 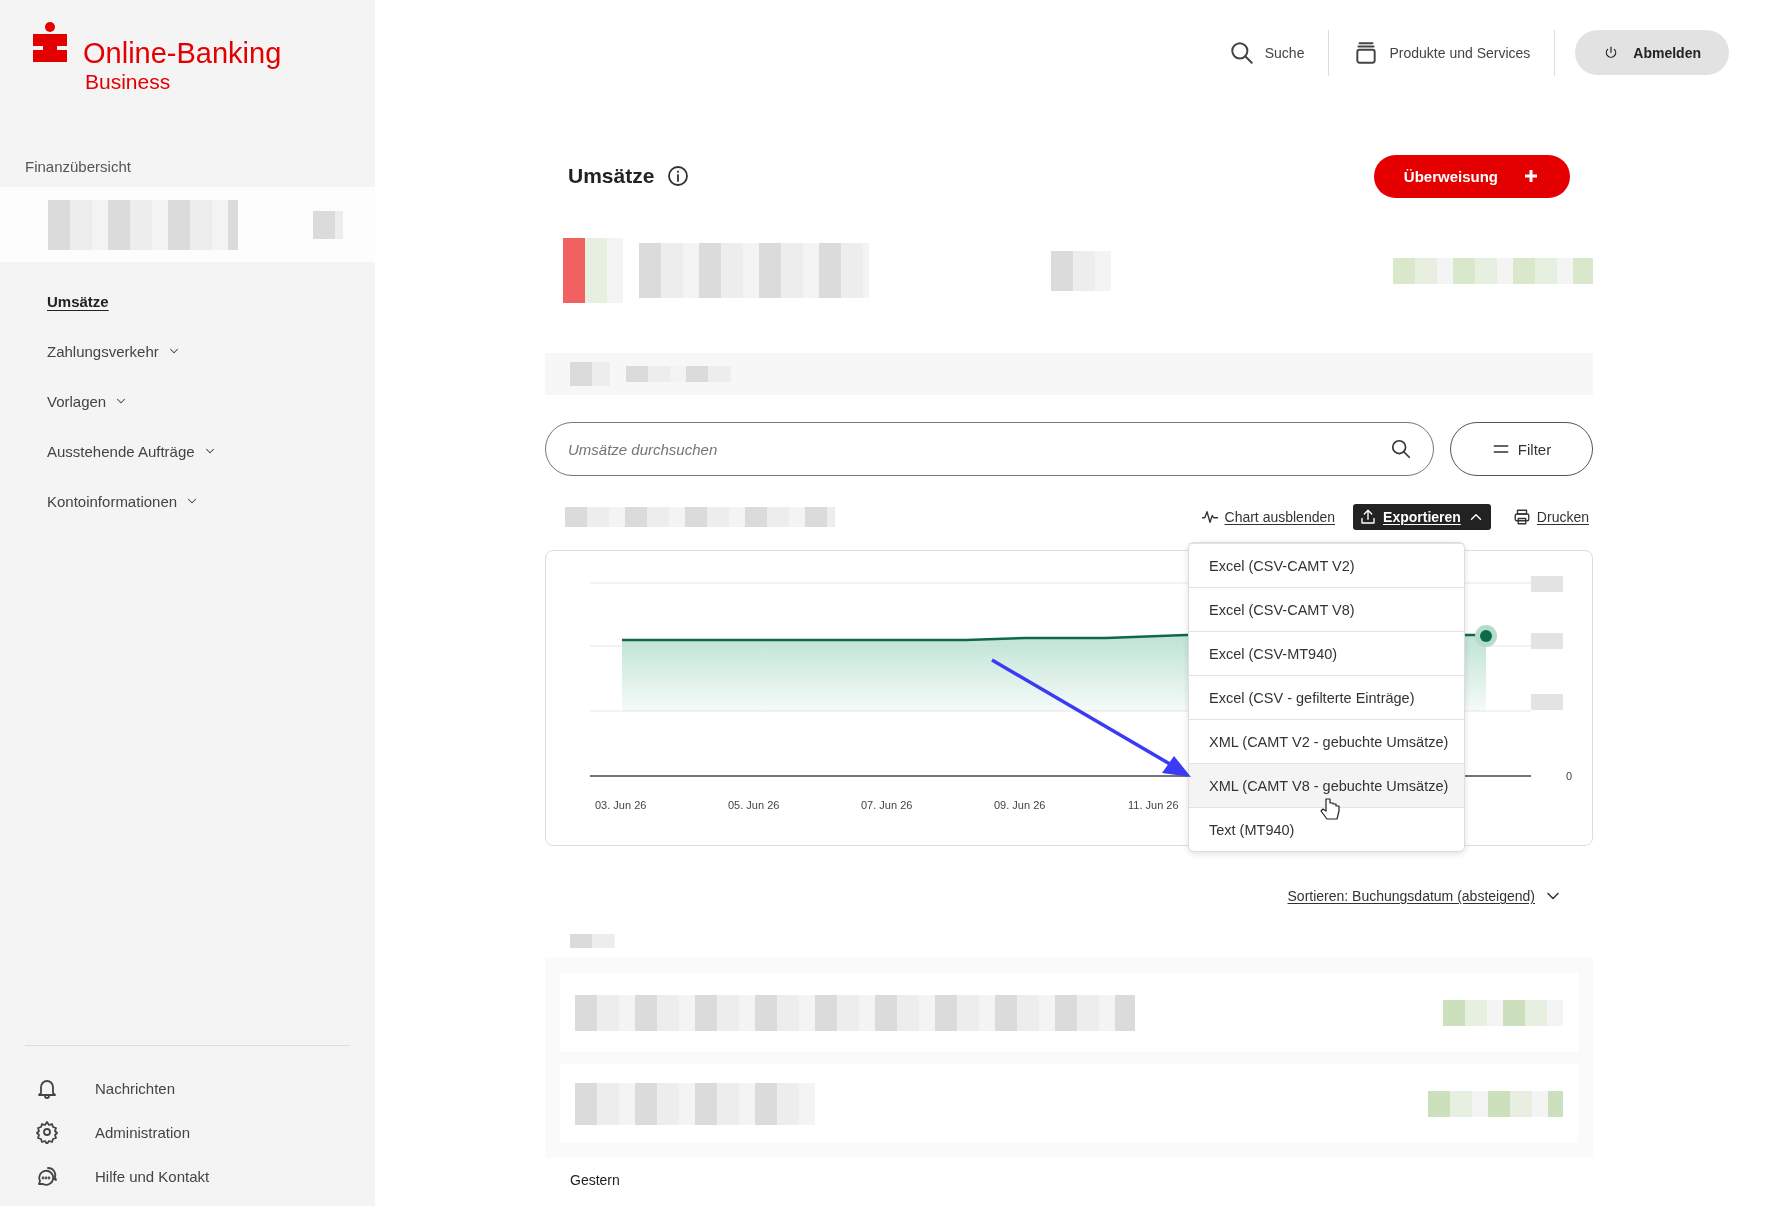 What do you see at coordinates (47, 1132) in the screenshot?
I see `settings-icon` at bounding box center [47, 1132].